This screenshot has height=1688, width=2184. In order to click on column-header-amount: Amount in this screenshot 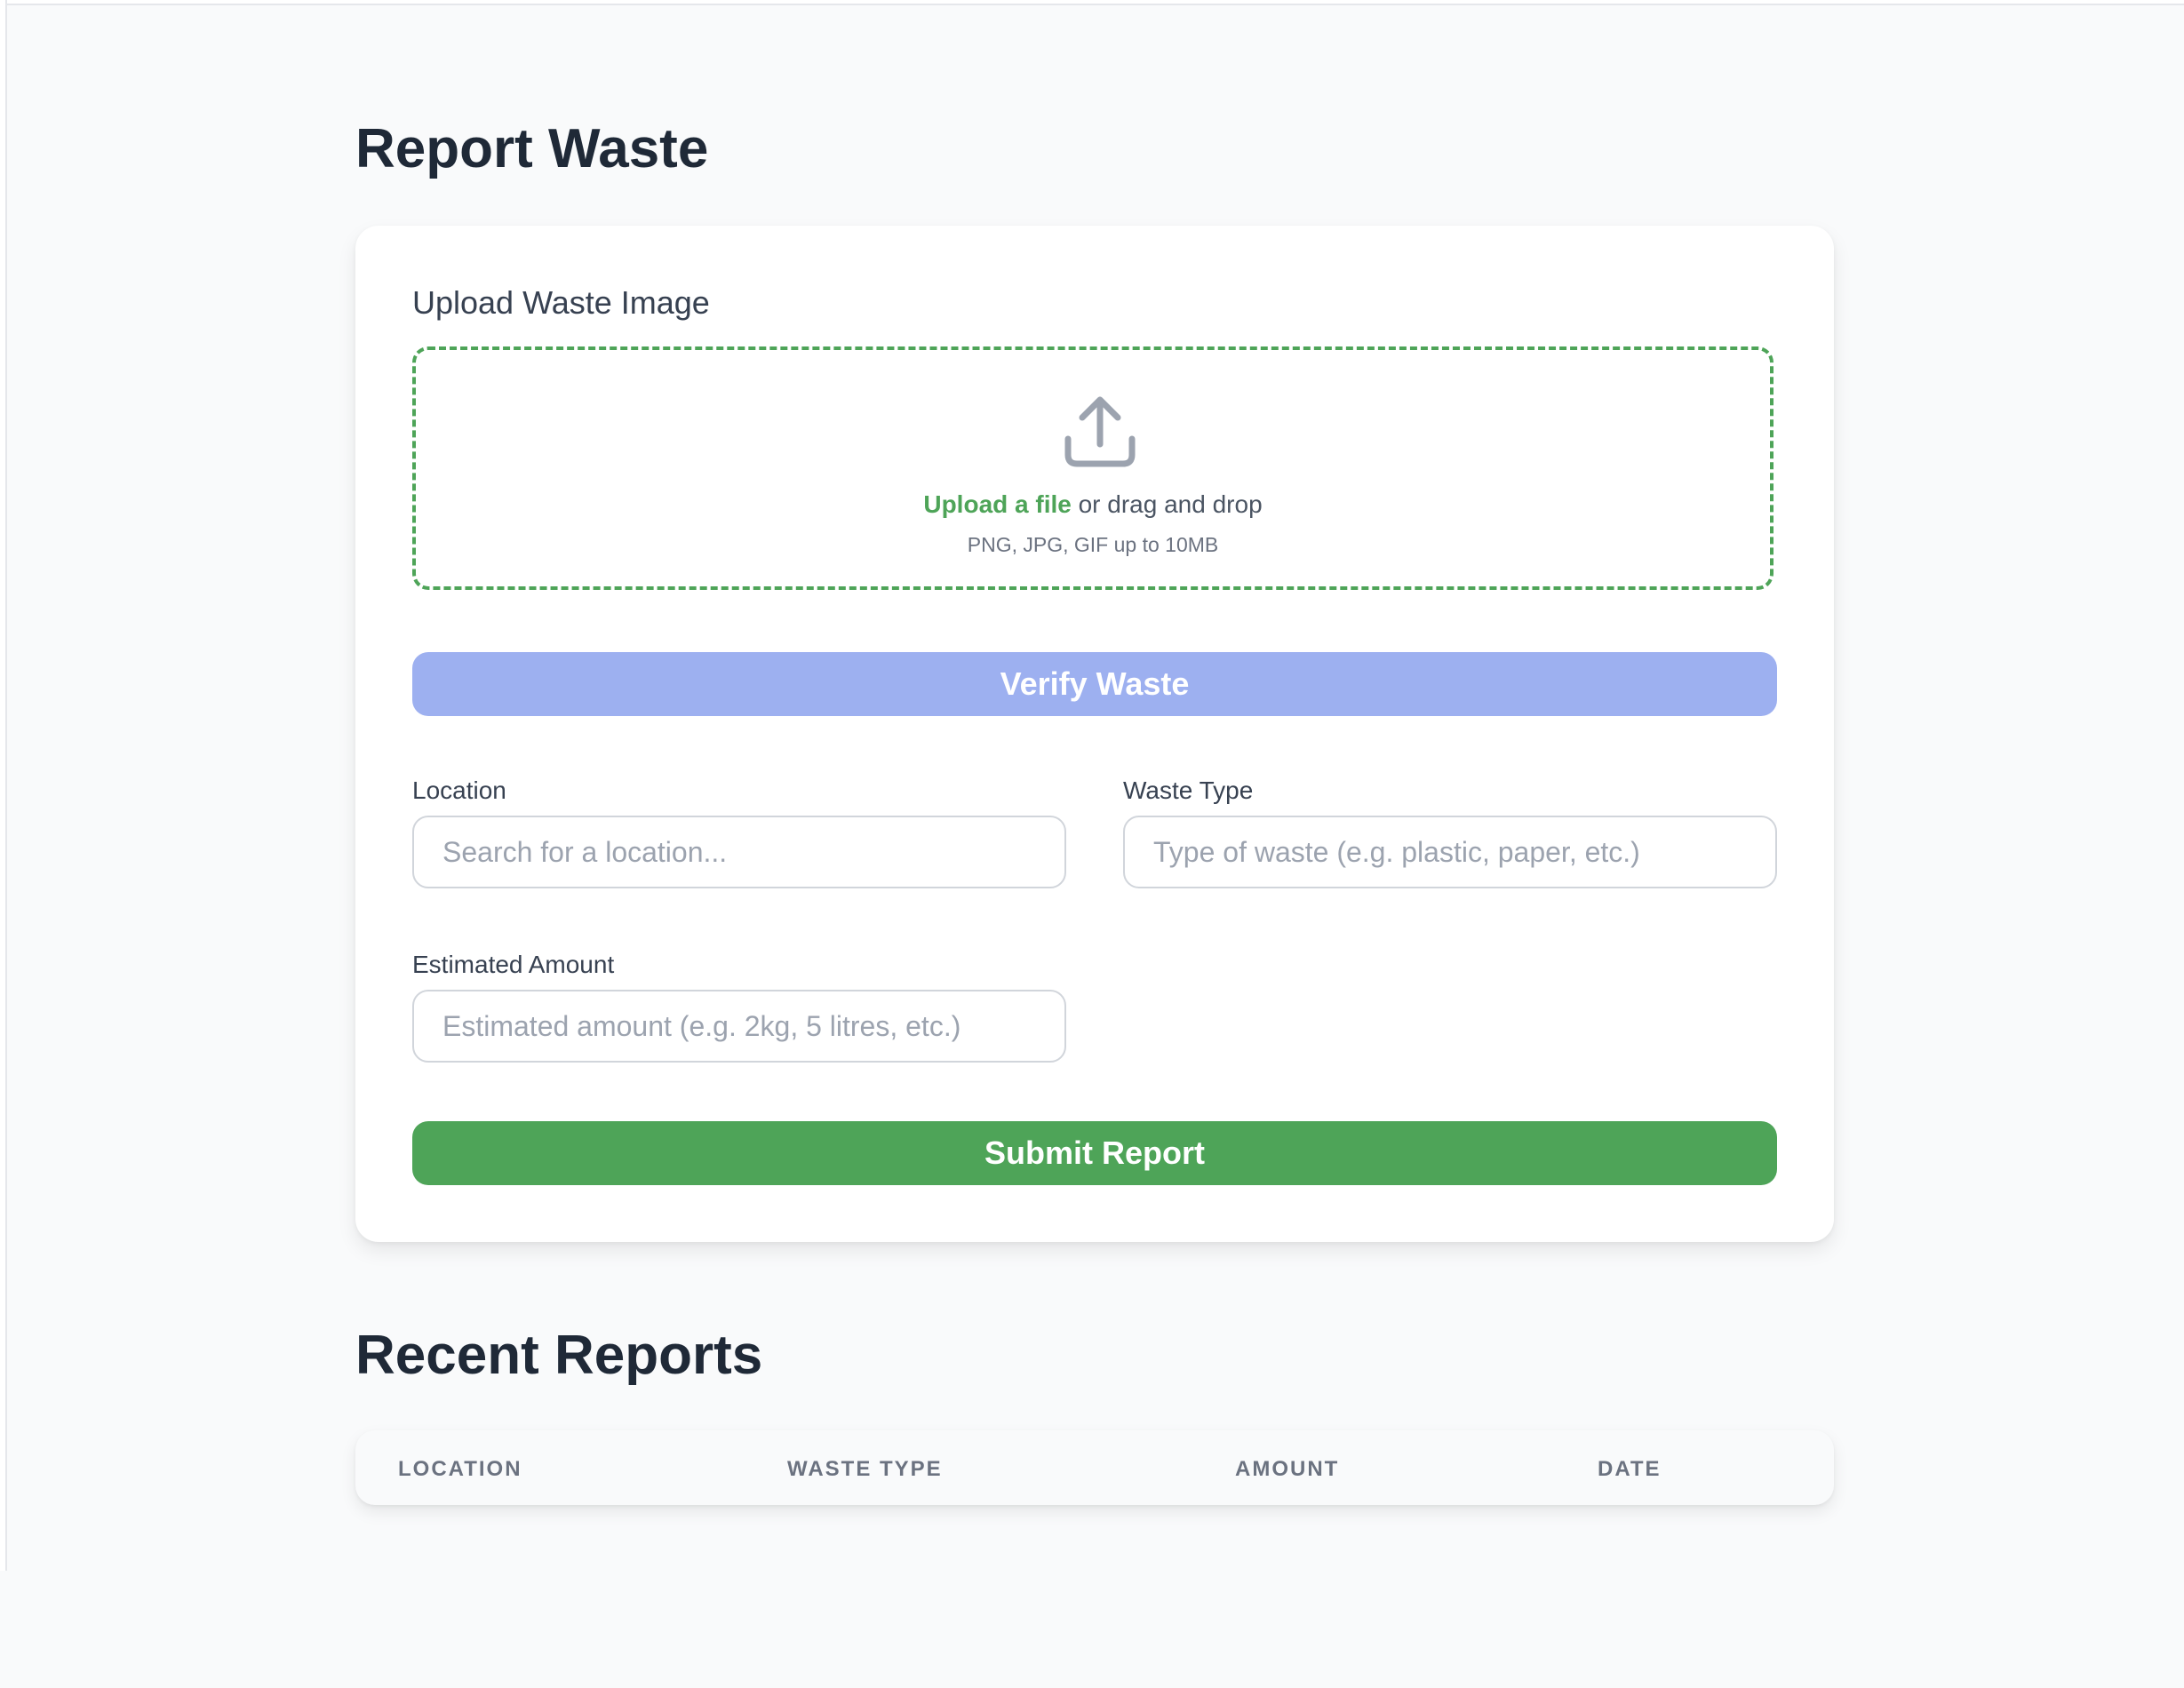, I will do `click(1288, 1469)`.